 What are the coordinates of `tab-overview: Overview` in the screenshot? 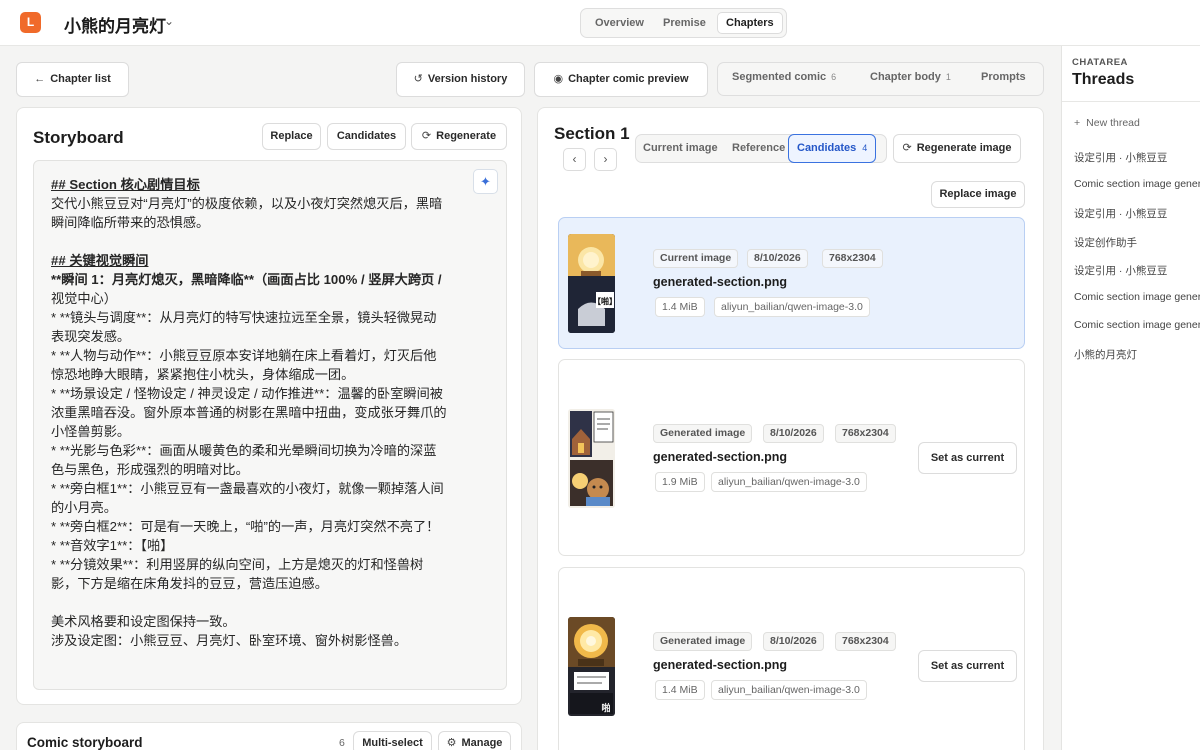 It's located at (619, 23).